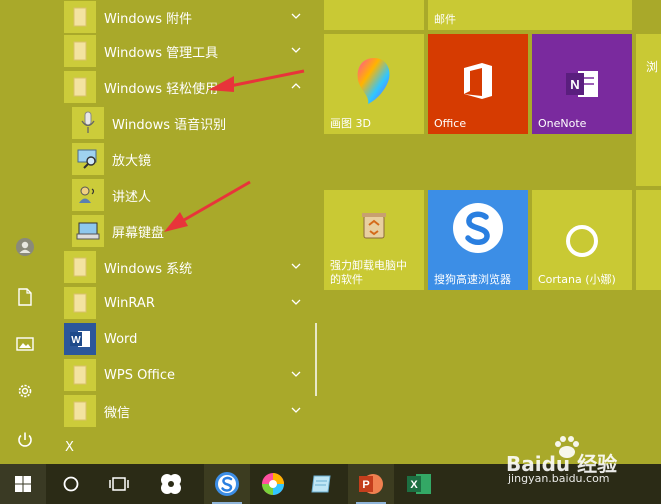 The image size is (661, 504). Describe the element at coordinates (472, 279) in the screenshot. I see `tile-label: 搜狗高速浏览器` at that location.